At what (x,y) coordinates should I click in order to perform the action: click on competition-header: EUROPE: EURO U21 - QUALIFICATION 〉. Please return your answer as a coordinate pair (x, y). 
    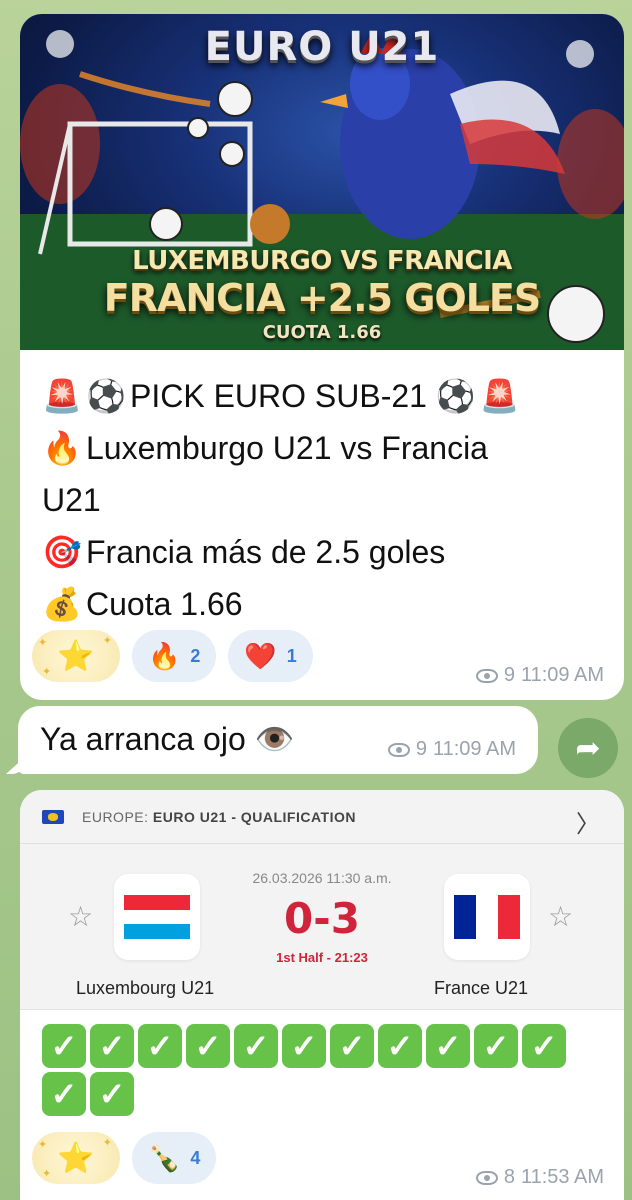
    Looking at the image, I should click on (322, 817).